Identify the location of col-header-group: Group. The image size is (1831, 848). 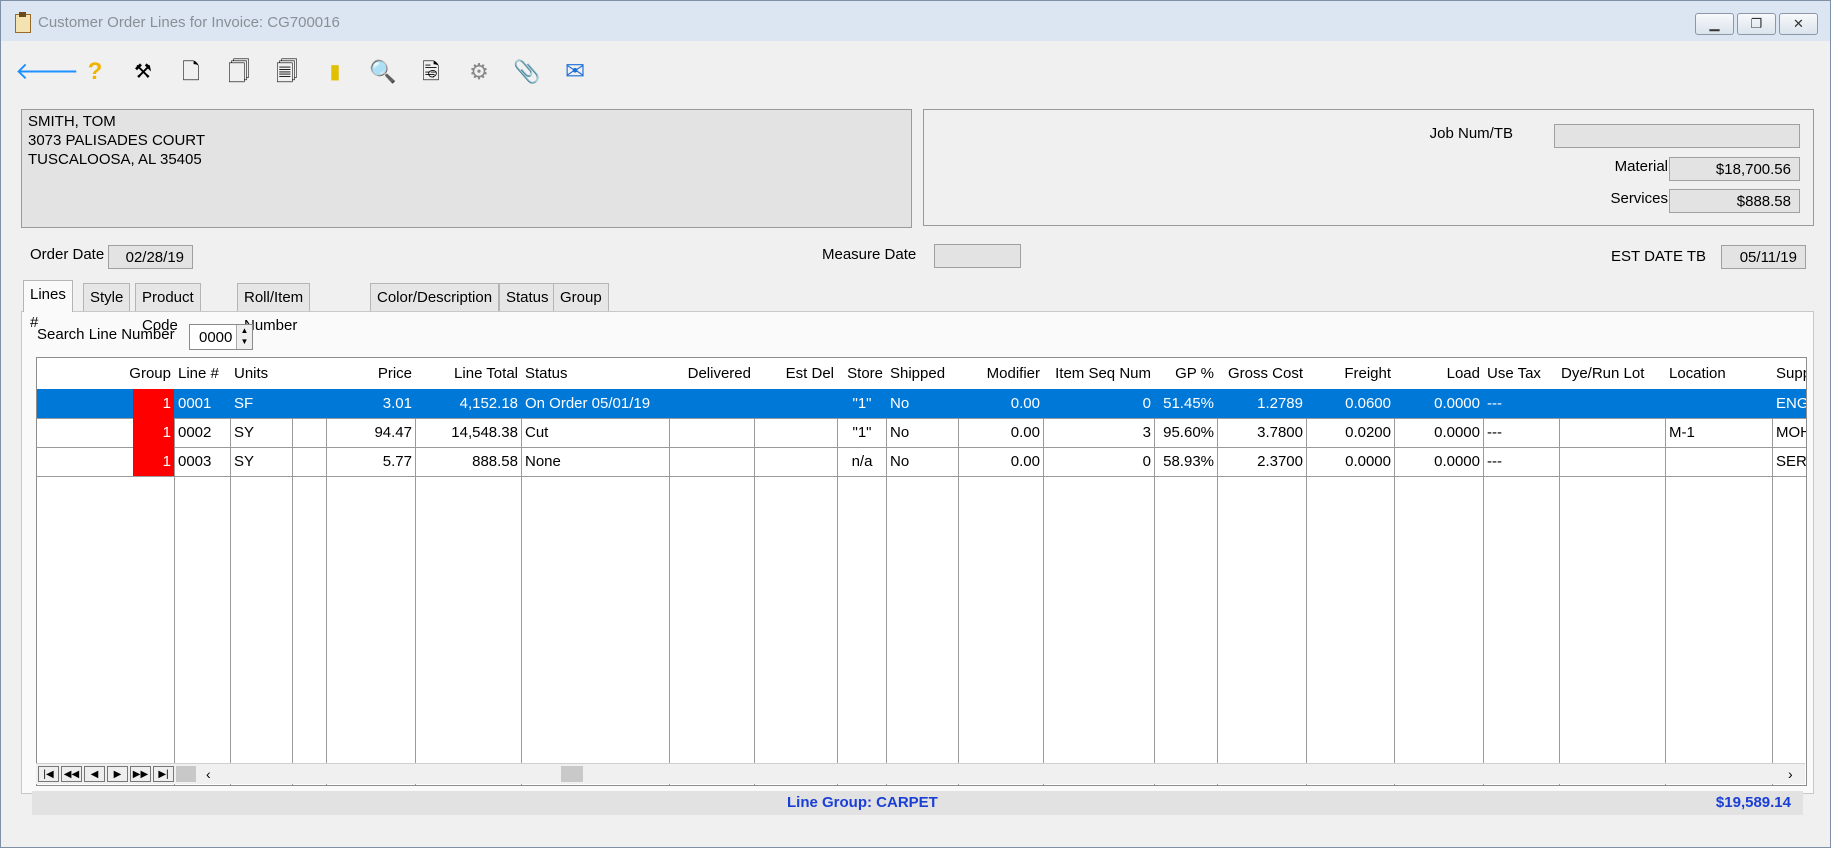
(105, 373).